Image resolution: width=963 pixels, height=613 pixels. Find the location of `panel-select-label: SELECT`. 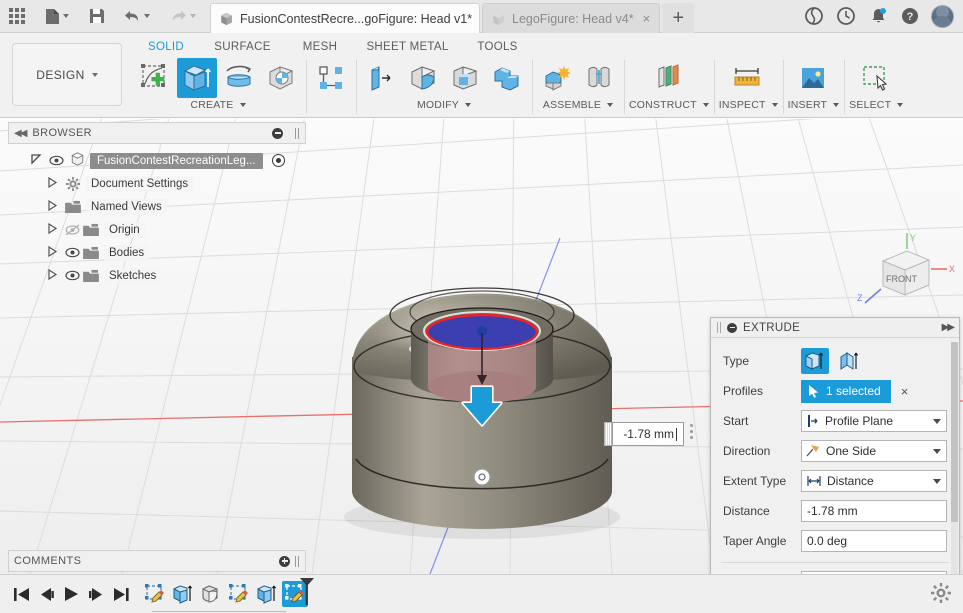

panel-select-label: SELECT is located at coordinates (876, 105).